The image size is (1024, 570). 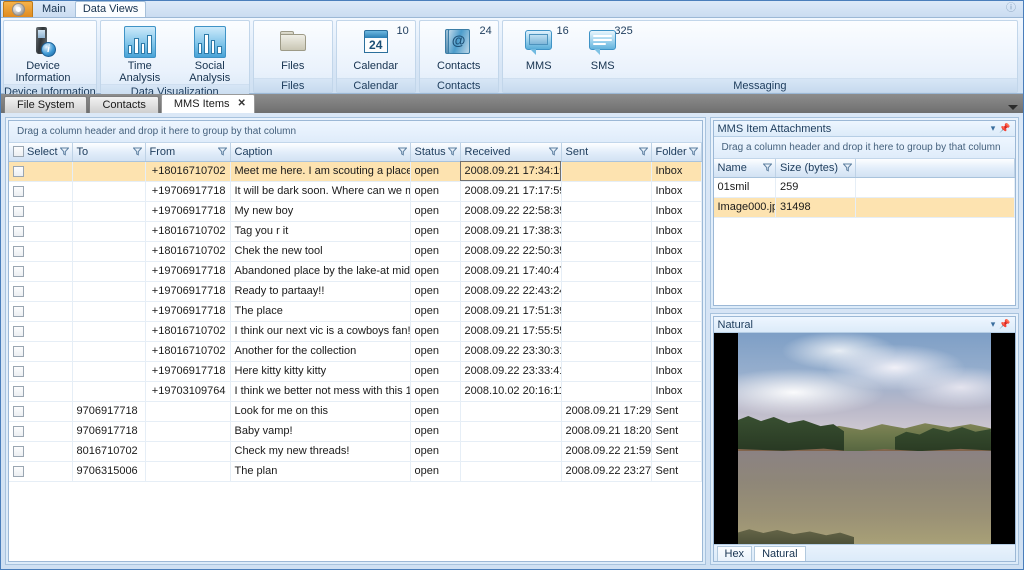 What do you see at coordinates (242, 104) in the screenshot?
I see `close-icon: ✕` at bounding box center [242, 104].